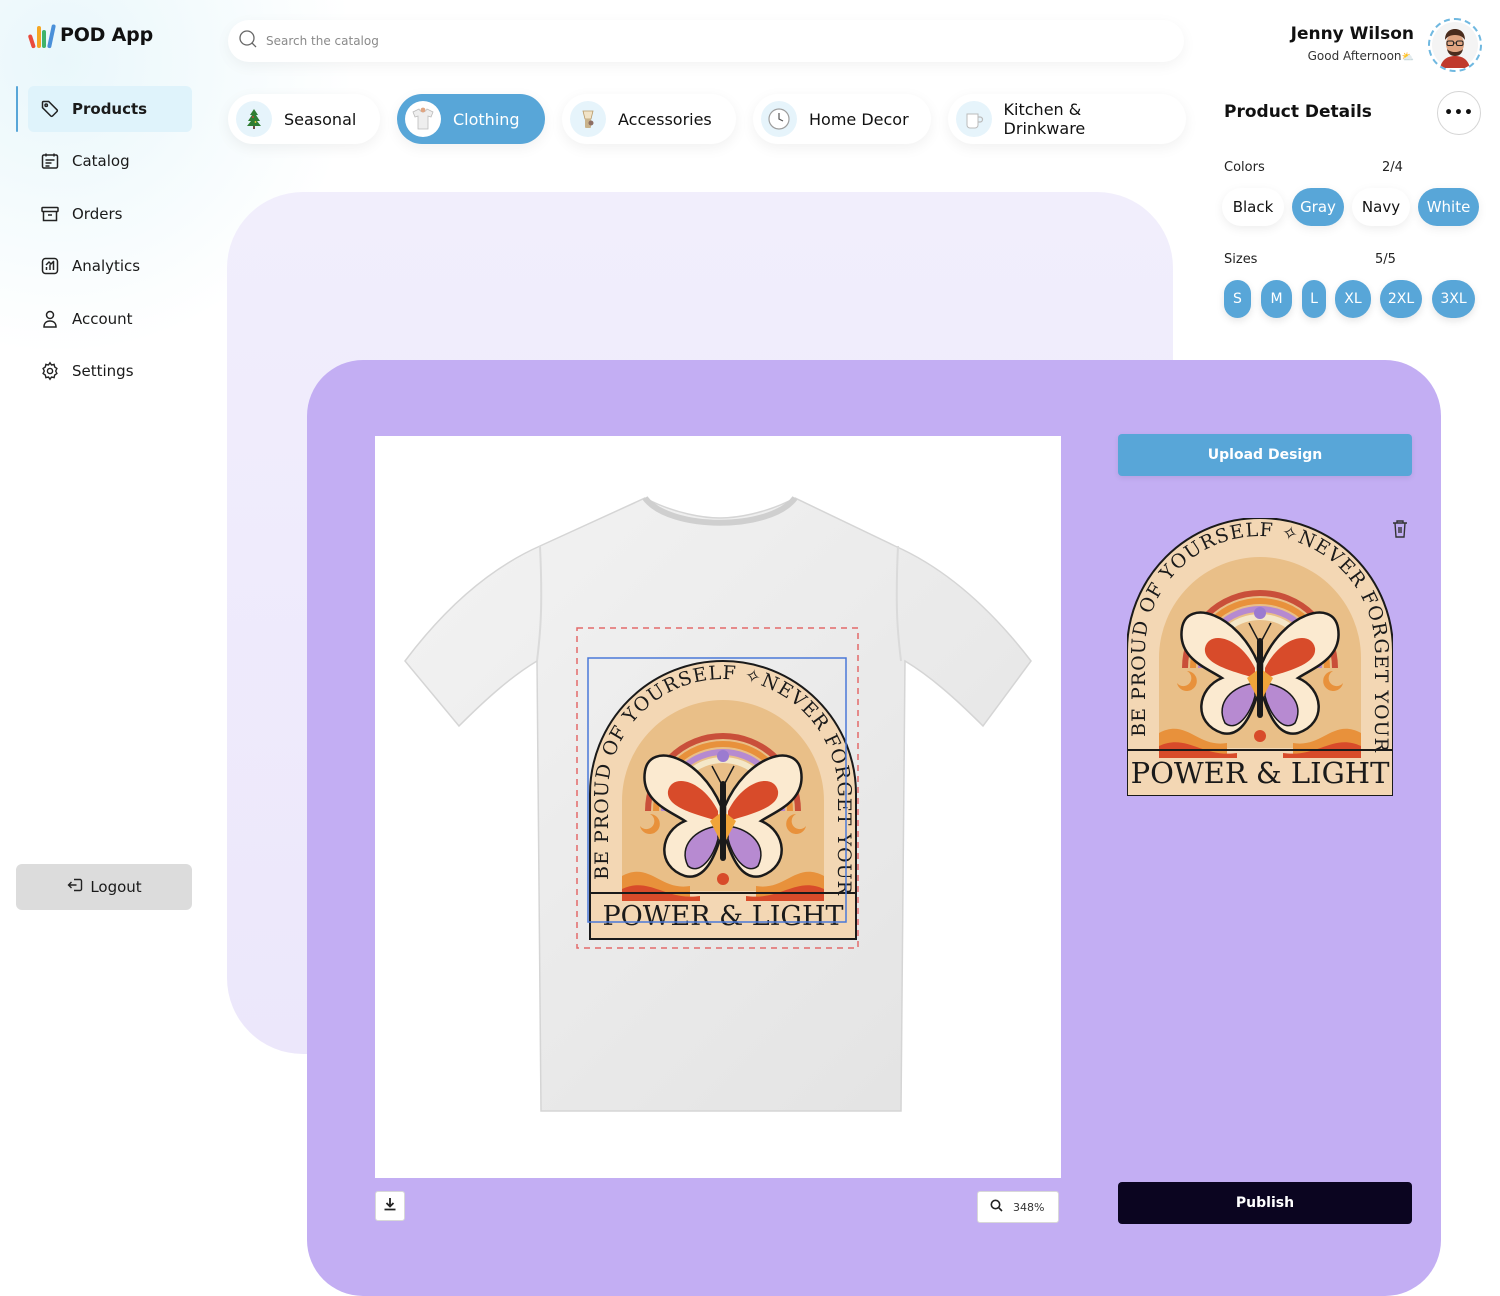 The image size is (1500, 1296). Describe the element at coordinates (423, 119) in the screenshot. I see `tshirt-icon` at that location.